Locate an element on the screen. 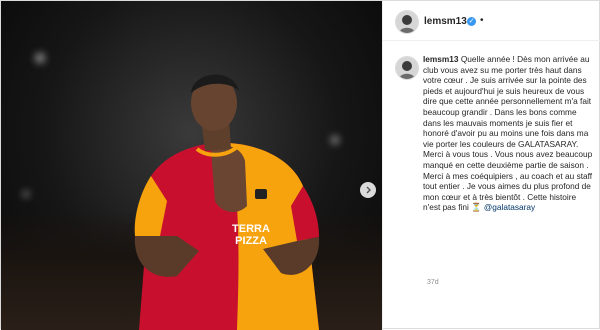 This screenshot has height=330, width=600. post-timestamp: 37d is located at coordinates (433, 282).